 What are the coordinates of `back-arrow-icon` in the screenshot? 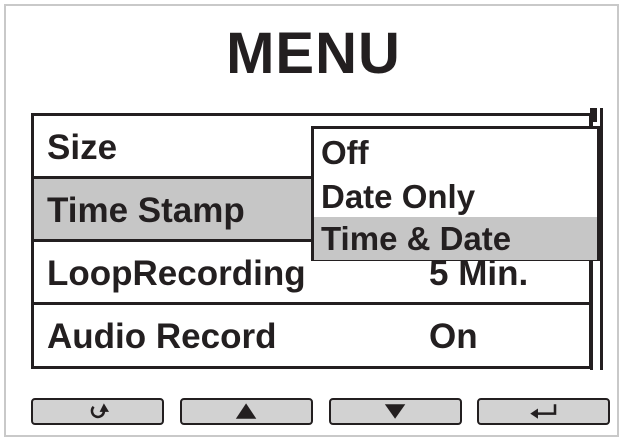 It's located at (99, 411).